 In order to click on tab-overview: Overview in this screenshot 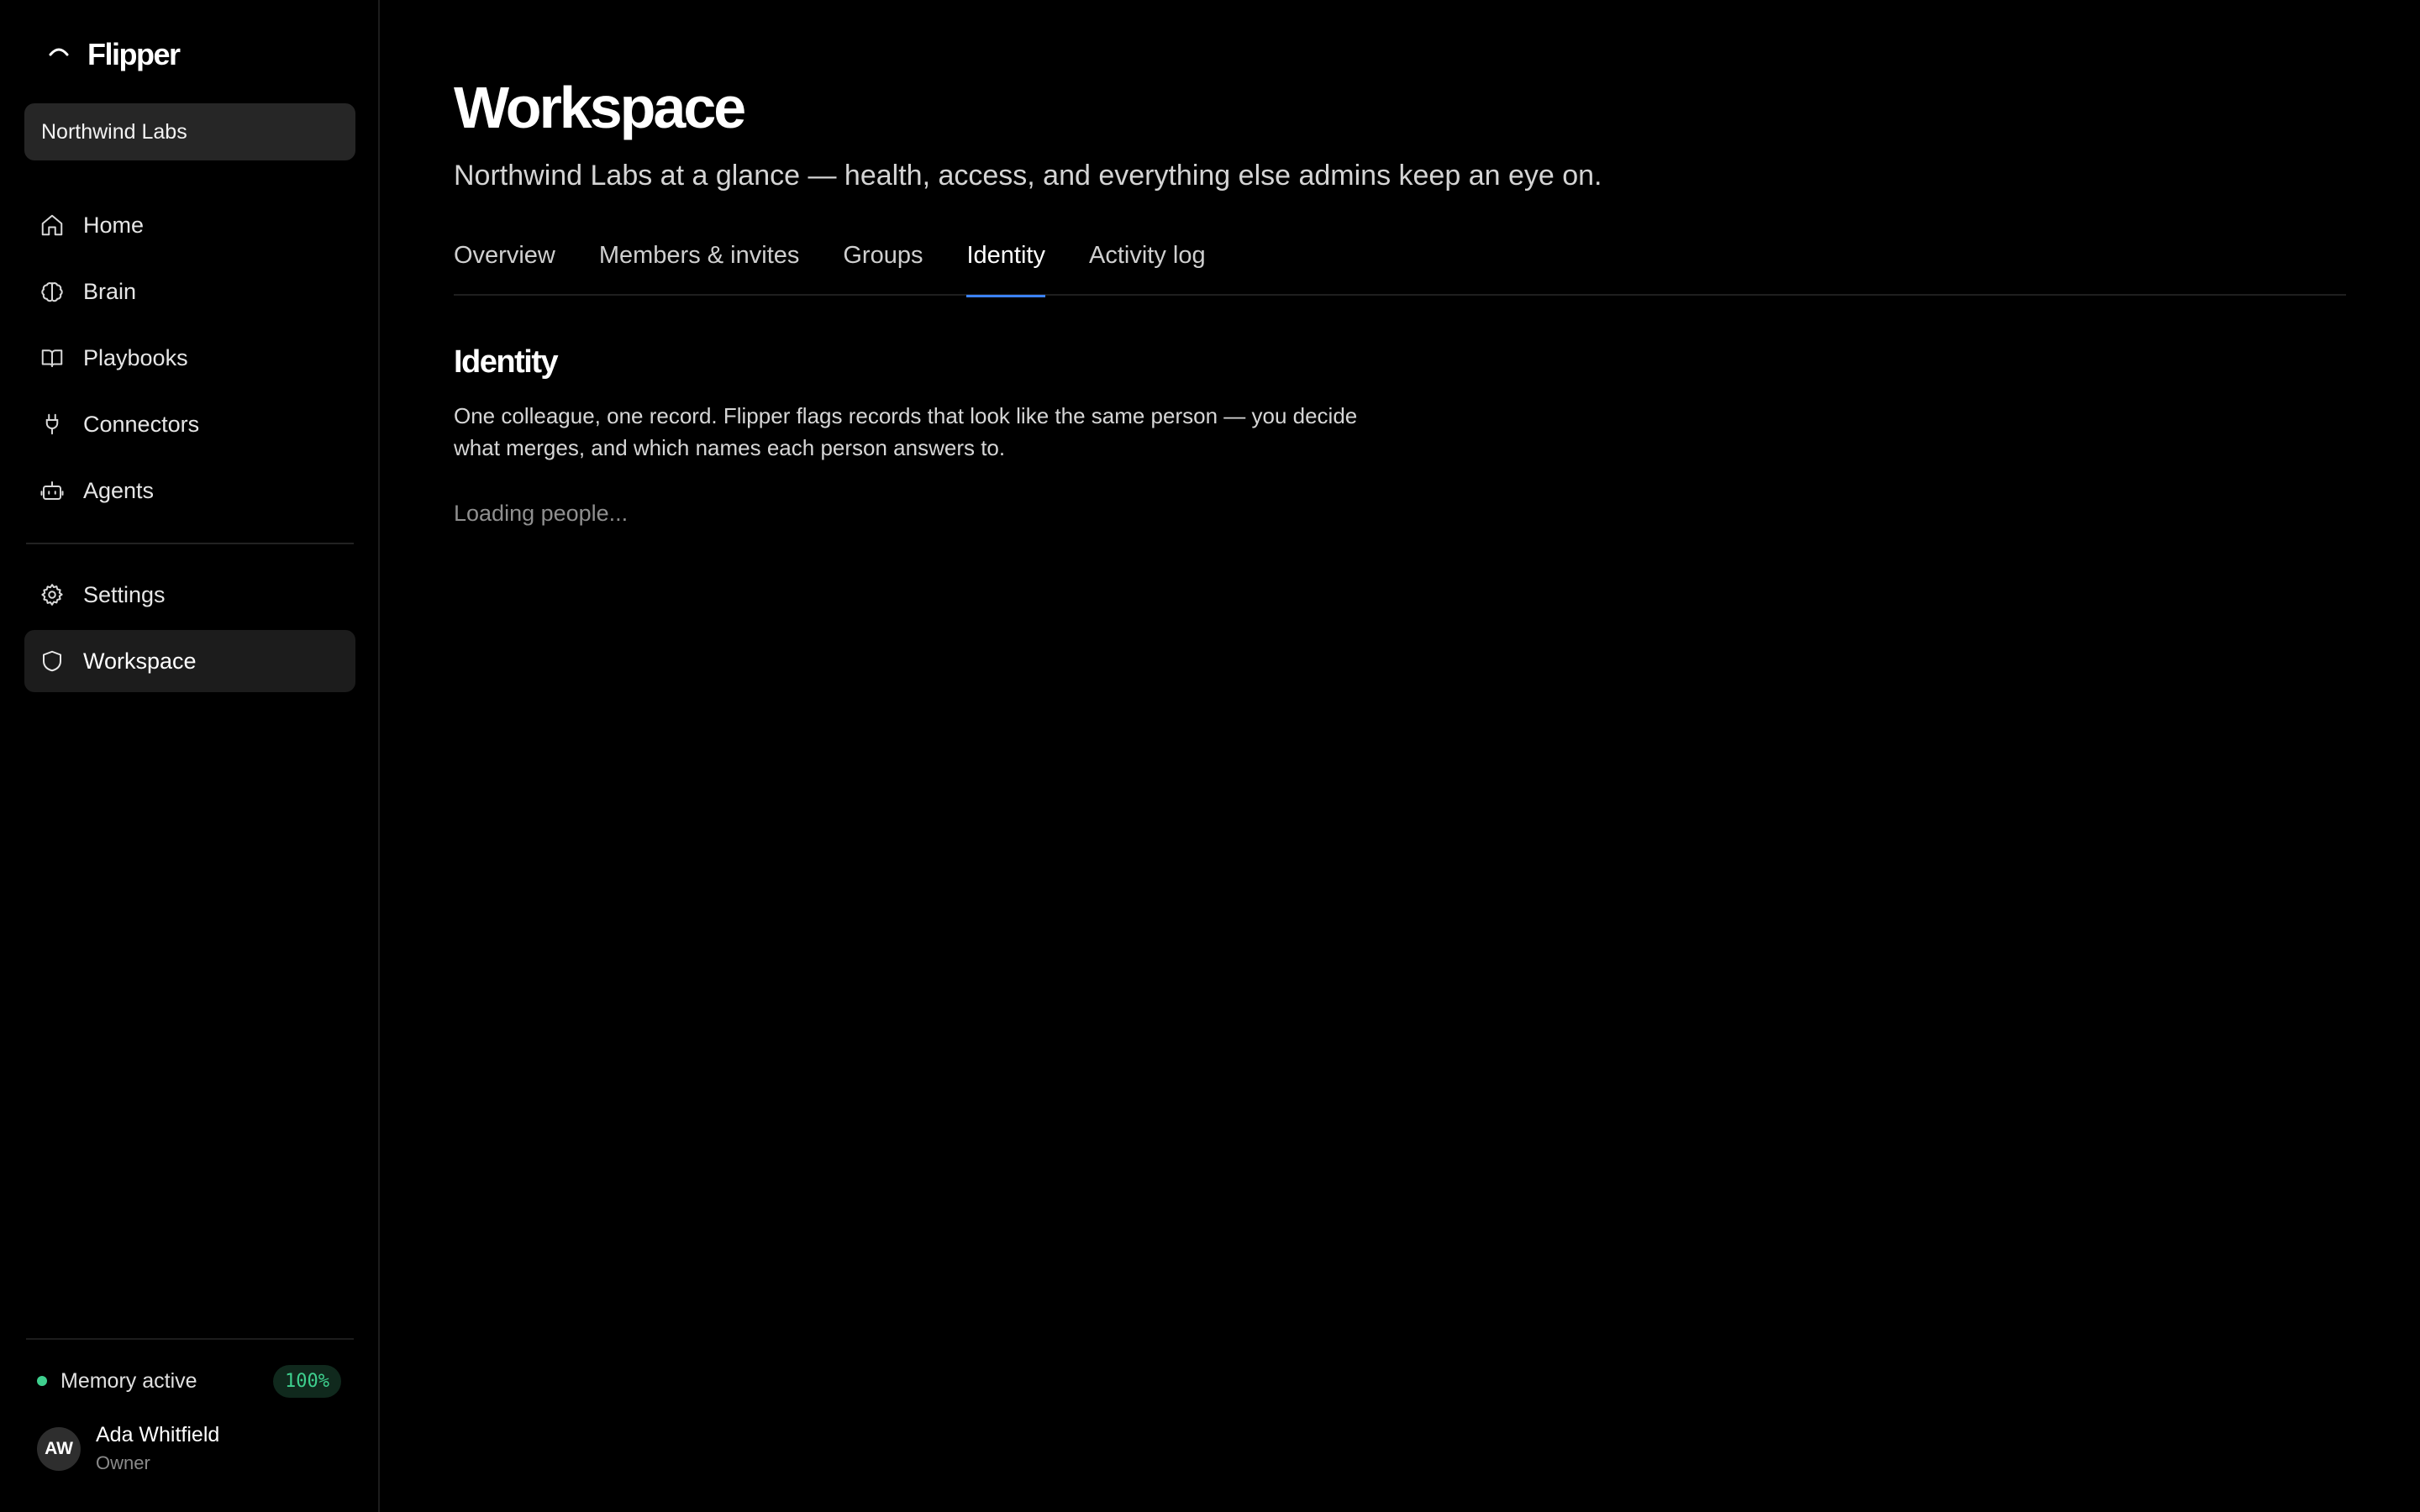, I will do `click(505, 264)`.